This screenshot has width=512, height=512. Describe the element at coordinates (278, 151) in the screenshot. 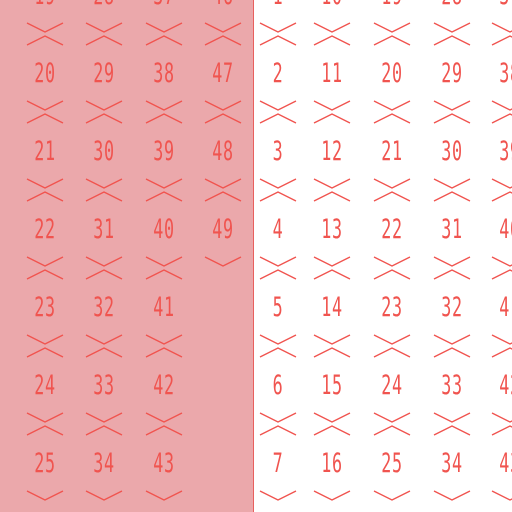

I see `number-cell: 3` at that location.